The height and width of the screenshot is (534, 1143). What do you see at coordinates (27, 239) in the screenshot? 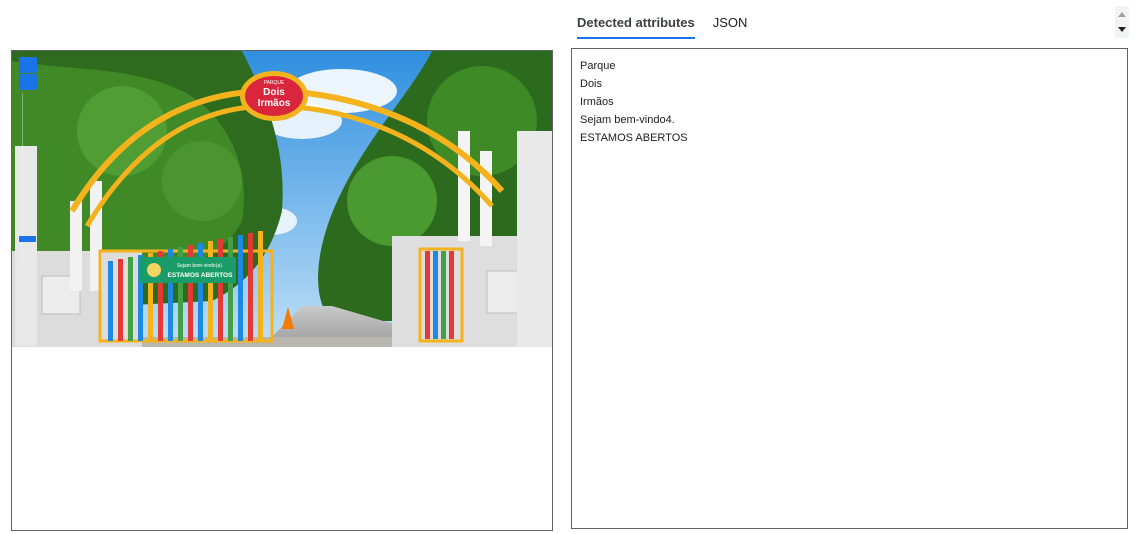
I see `zoom-slider-icon` at bounding box center [27, 239].